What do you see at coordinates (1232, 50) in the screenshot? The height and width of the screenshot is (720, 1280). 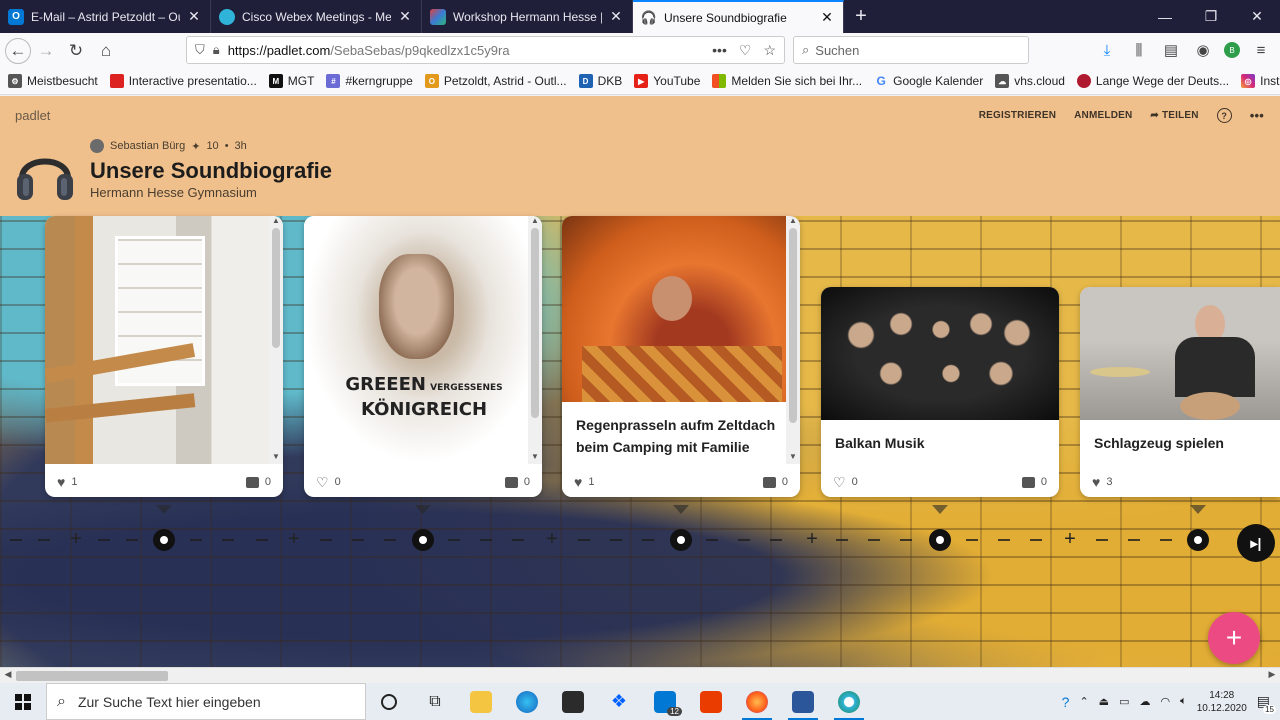 I see `extension-icon: B` at bounding box center [1232, 50].